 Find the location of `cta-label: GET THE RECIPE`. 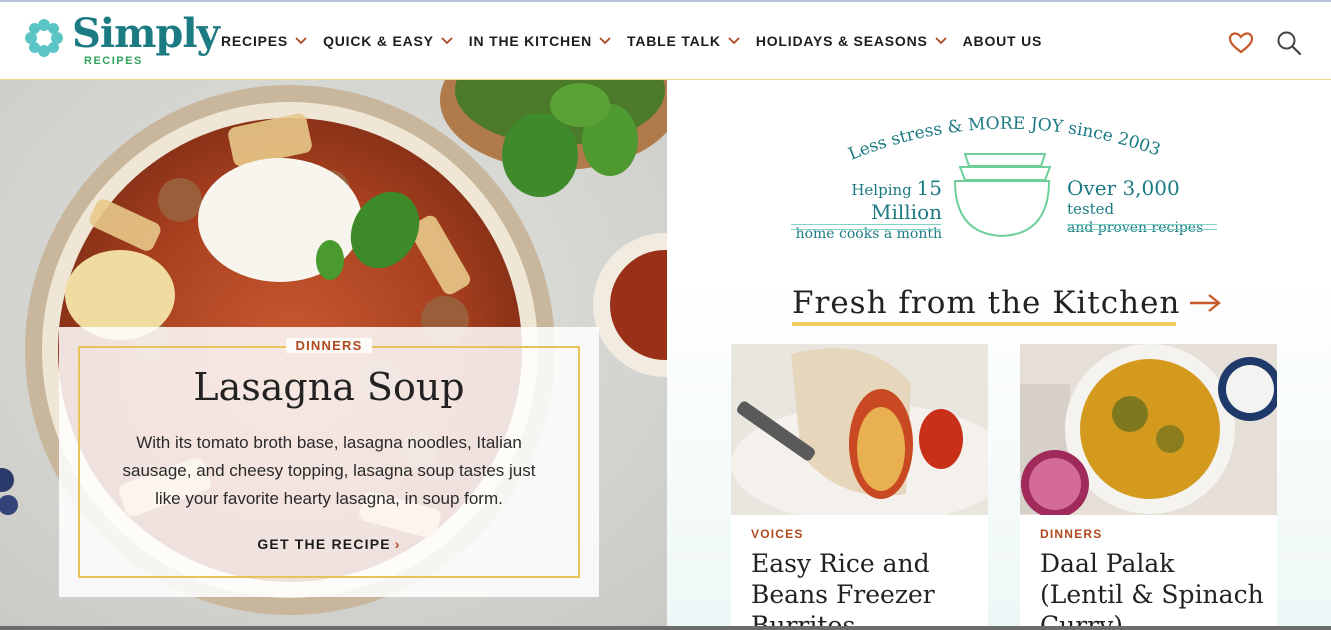

cta-label: GET THE RECIPE is located at coordinates (324, 544).